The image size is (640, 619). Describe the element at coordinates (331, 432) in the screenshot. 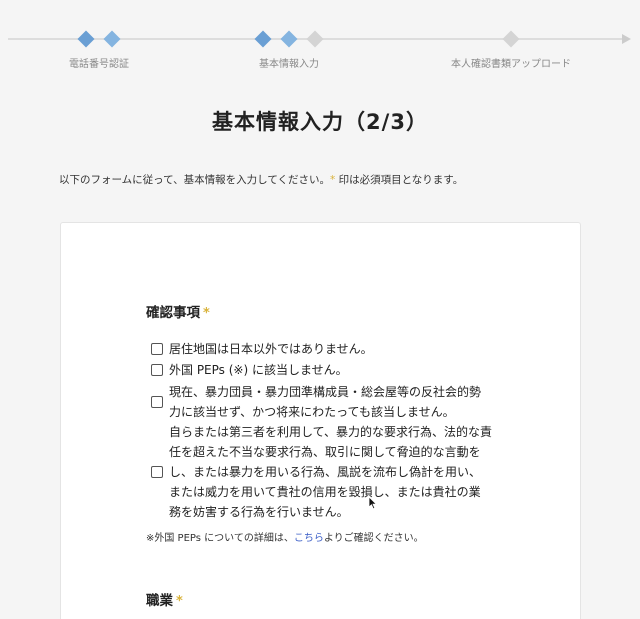

I see `checkbox-label-line: 自らまたは第三者を利用して、暴力的な要求行為、法的な責` at that location.